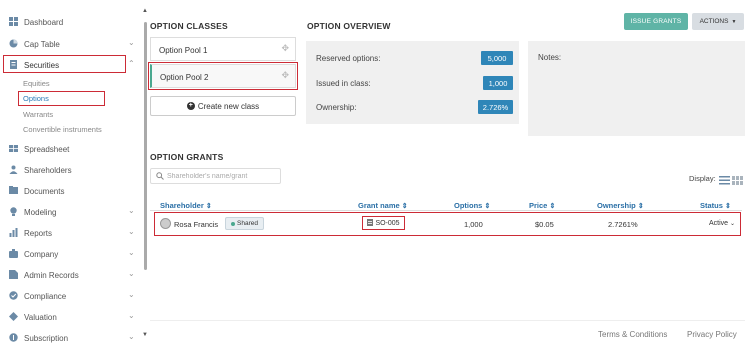 This screenshot has width=751, height=347. What do you see at coordinates (734, 21) in the screenshot?
I see `caret-down-icon: ▼` at bounding box center [734, 21].